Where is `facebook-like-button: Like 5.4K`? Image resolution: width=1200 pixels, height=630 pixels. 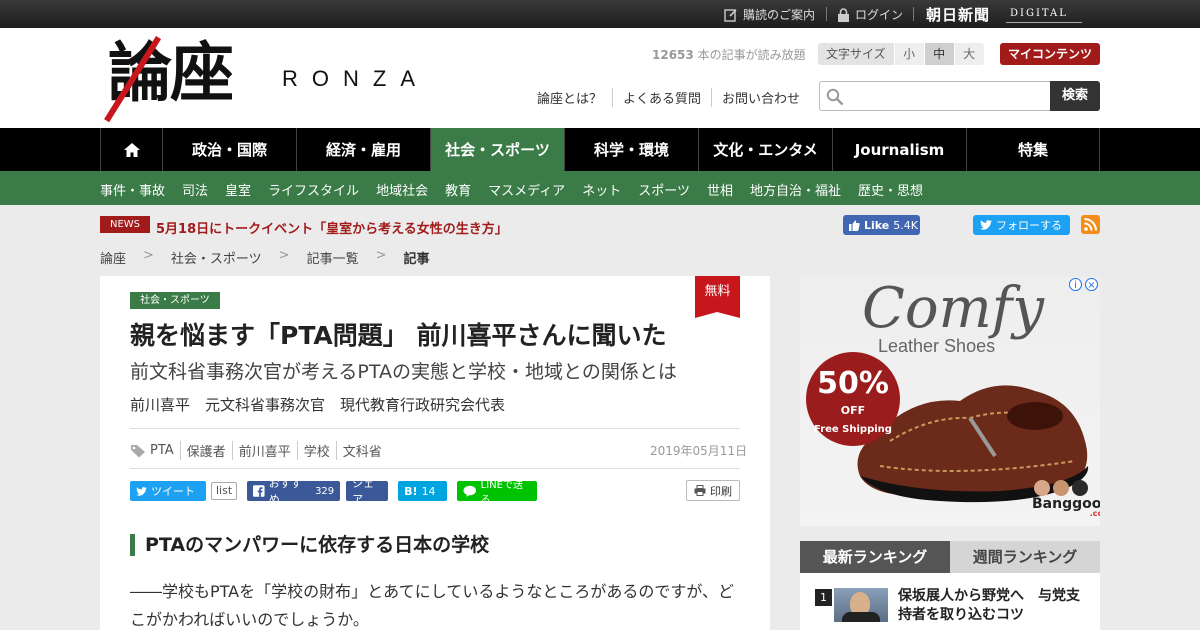 facebook-like-button: Like 5.4K is located at coordinates (881, 225).